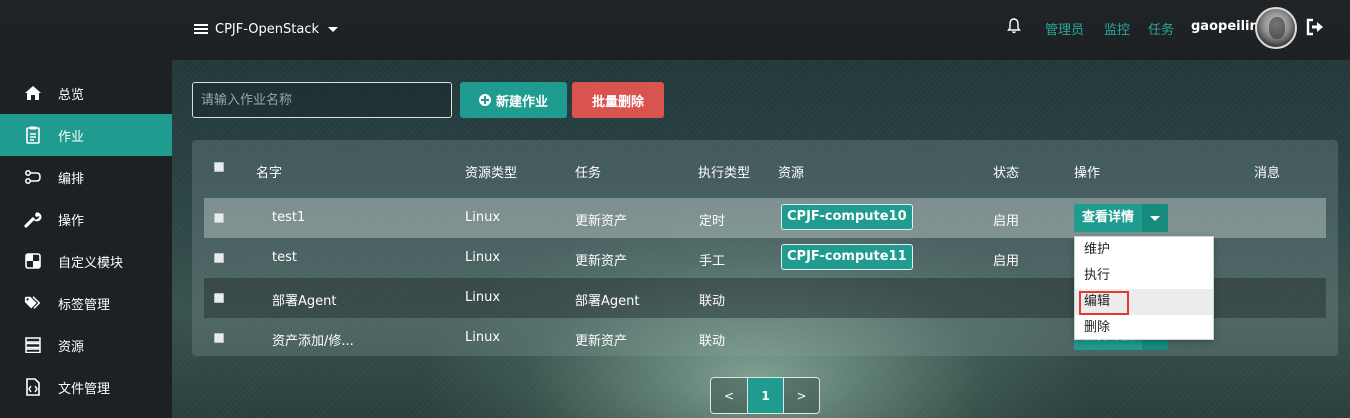 This screenshot has height=418, width=1350. I want to click on select-all-checkbox, so click(219, 167).